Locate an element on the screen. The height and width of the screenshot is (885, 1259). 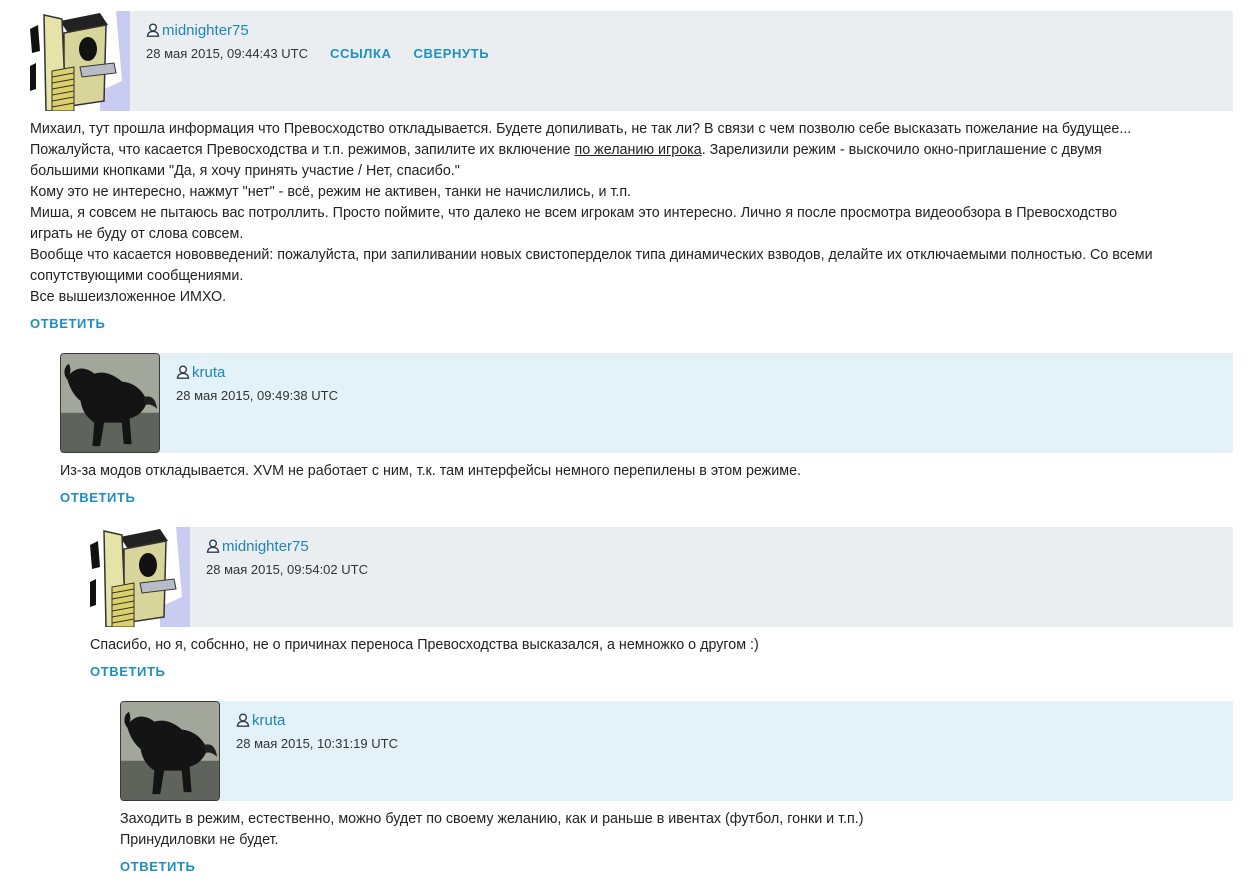
meta-row: 28 мая 2015, 09:49:38 UTC is located at coordinates (257, 395).